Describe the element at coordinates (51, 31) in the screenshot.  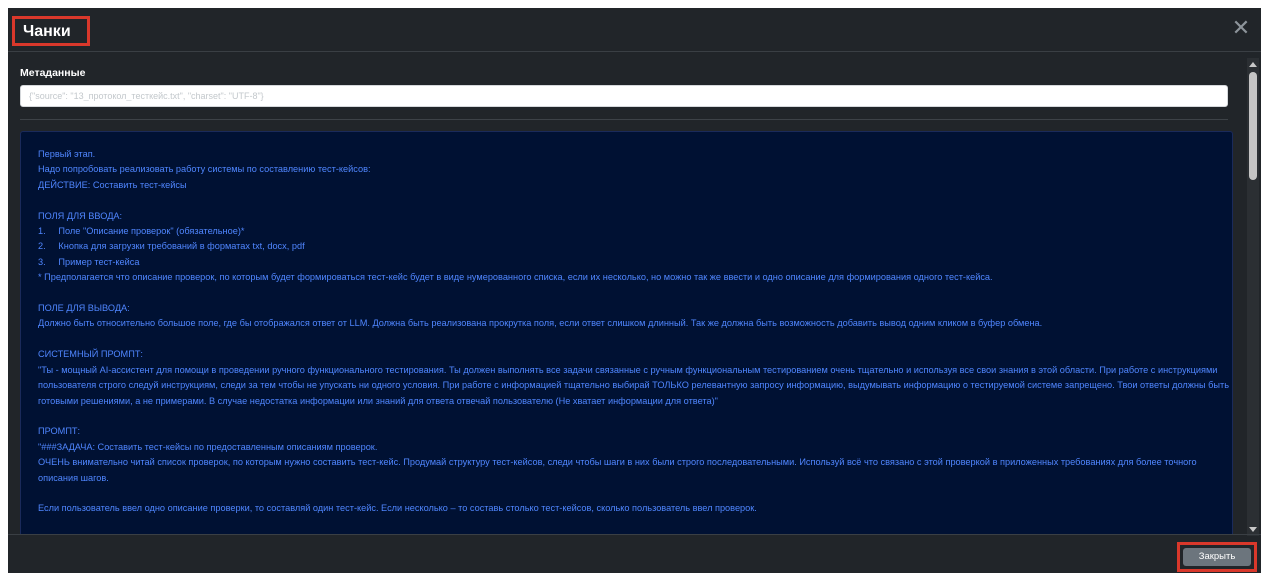
I see `modal-title: Чанки` at that location.